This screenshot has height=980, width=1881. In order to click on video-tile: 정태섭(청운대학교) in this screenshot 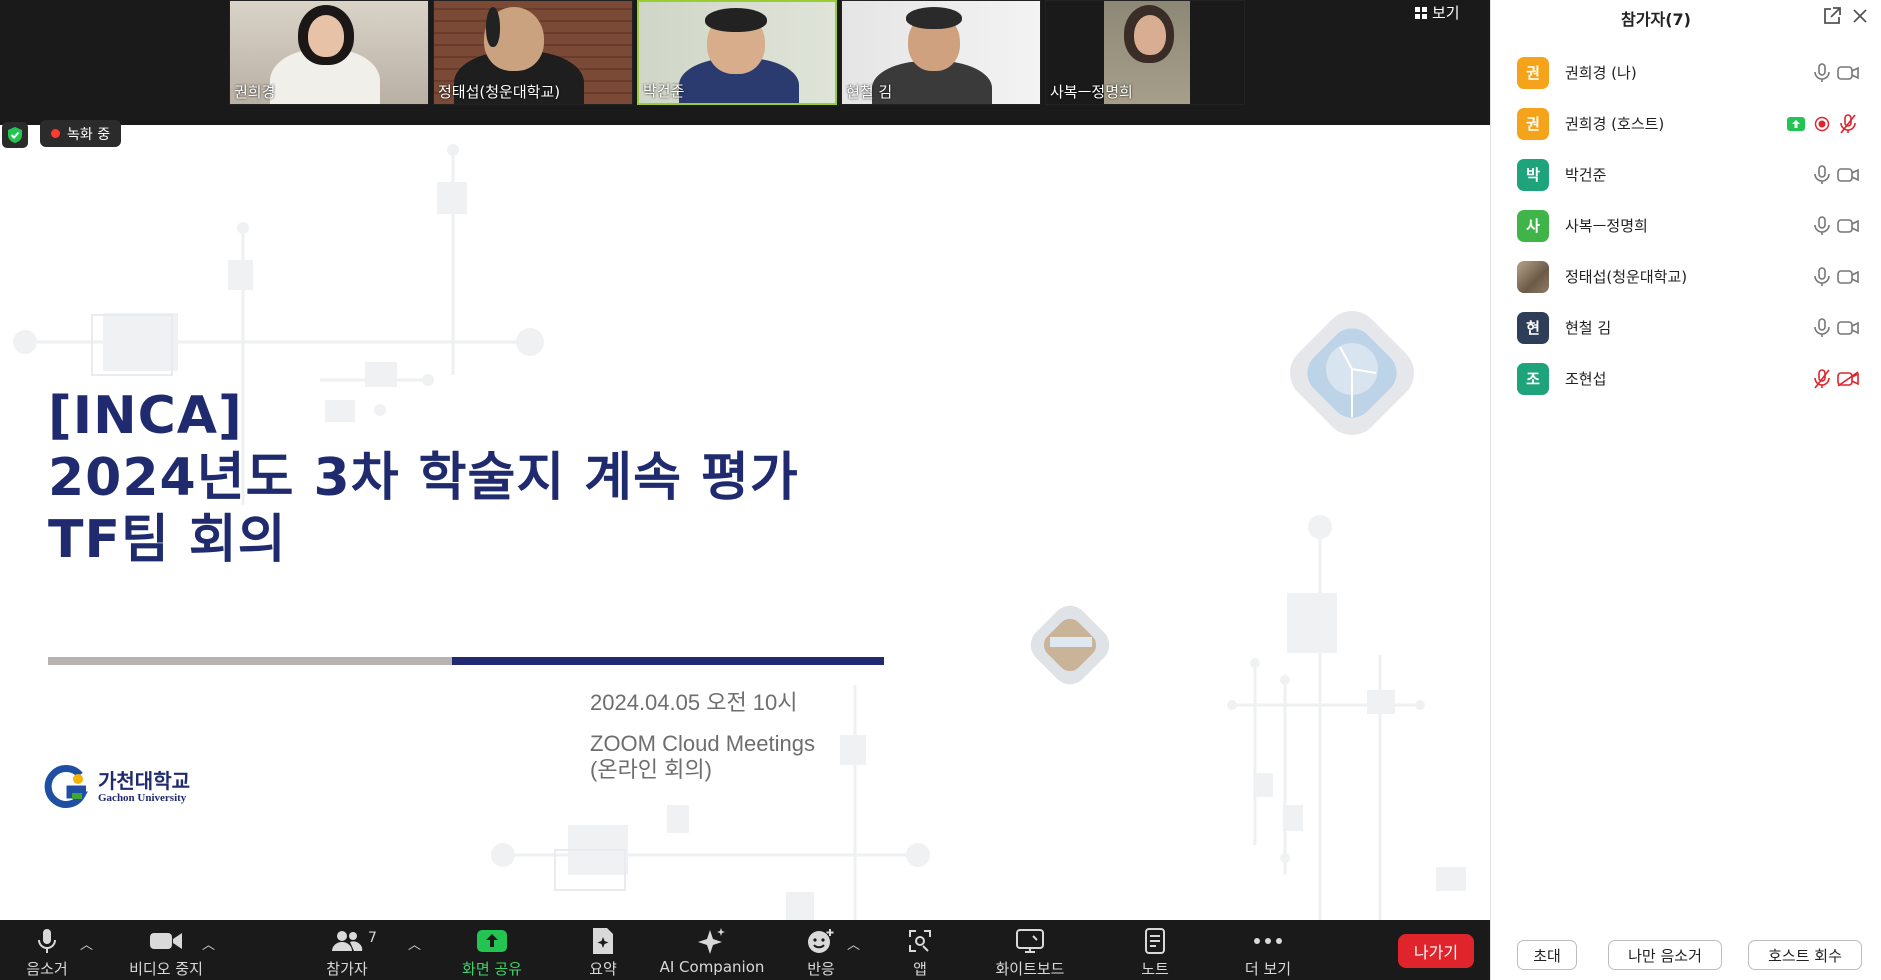, I will do `click(533, 52)`.